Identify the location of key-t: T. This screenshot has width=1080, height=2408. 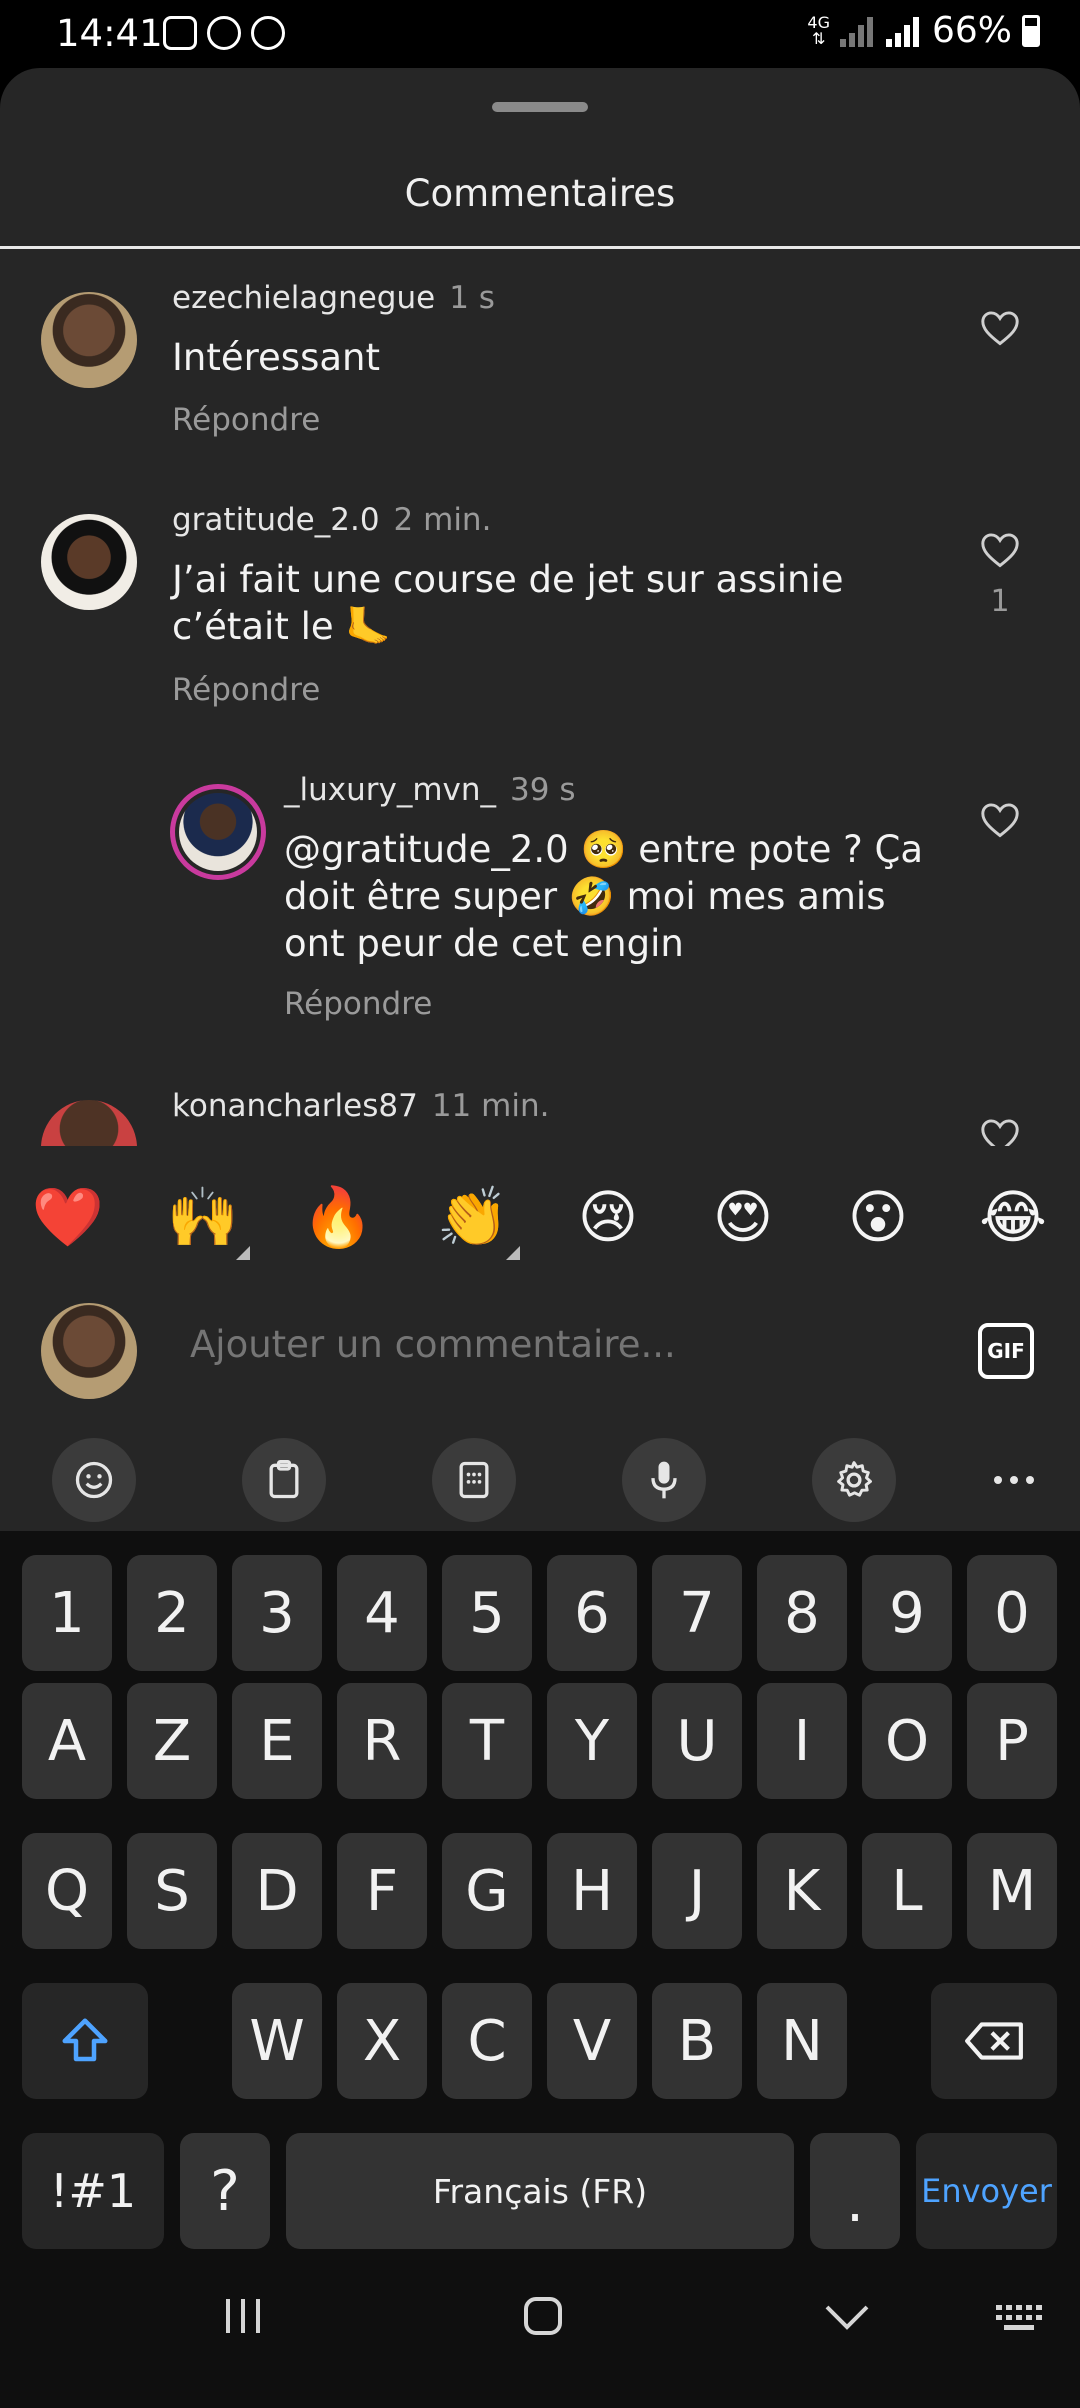
(487, 1741).